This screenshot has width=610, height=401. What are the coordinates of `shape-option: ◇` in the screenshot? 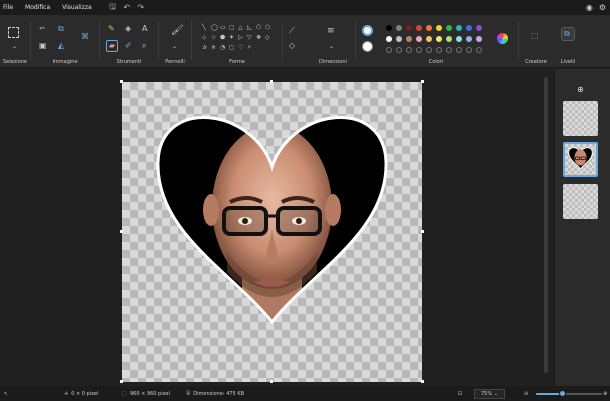 It's located at (267, 38).